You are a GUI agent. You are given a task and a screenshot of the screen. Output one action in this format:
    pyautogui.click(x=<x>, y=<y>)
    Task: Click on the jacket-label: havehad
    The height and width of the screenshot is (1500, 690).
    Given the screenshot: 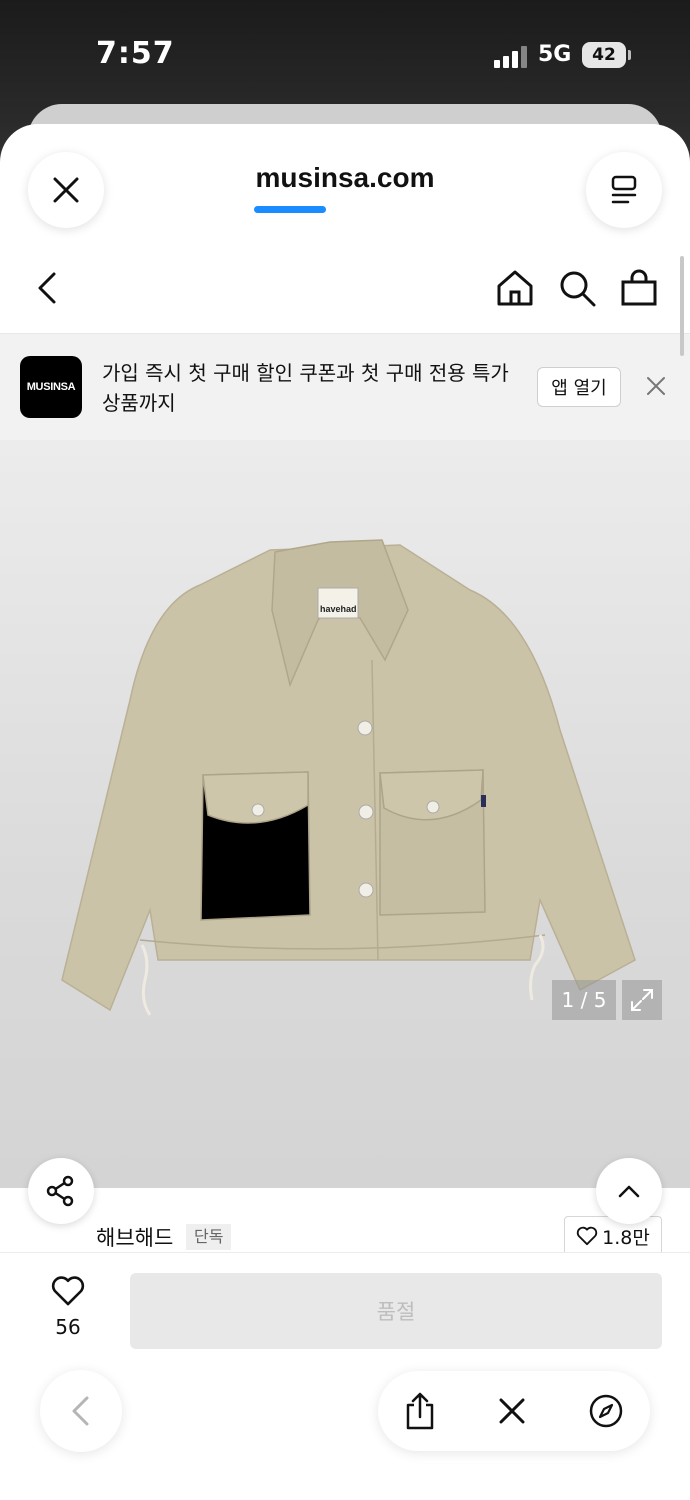 What is the action you would take?
    pyautogui.click(x=338, y=609)
    